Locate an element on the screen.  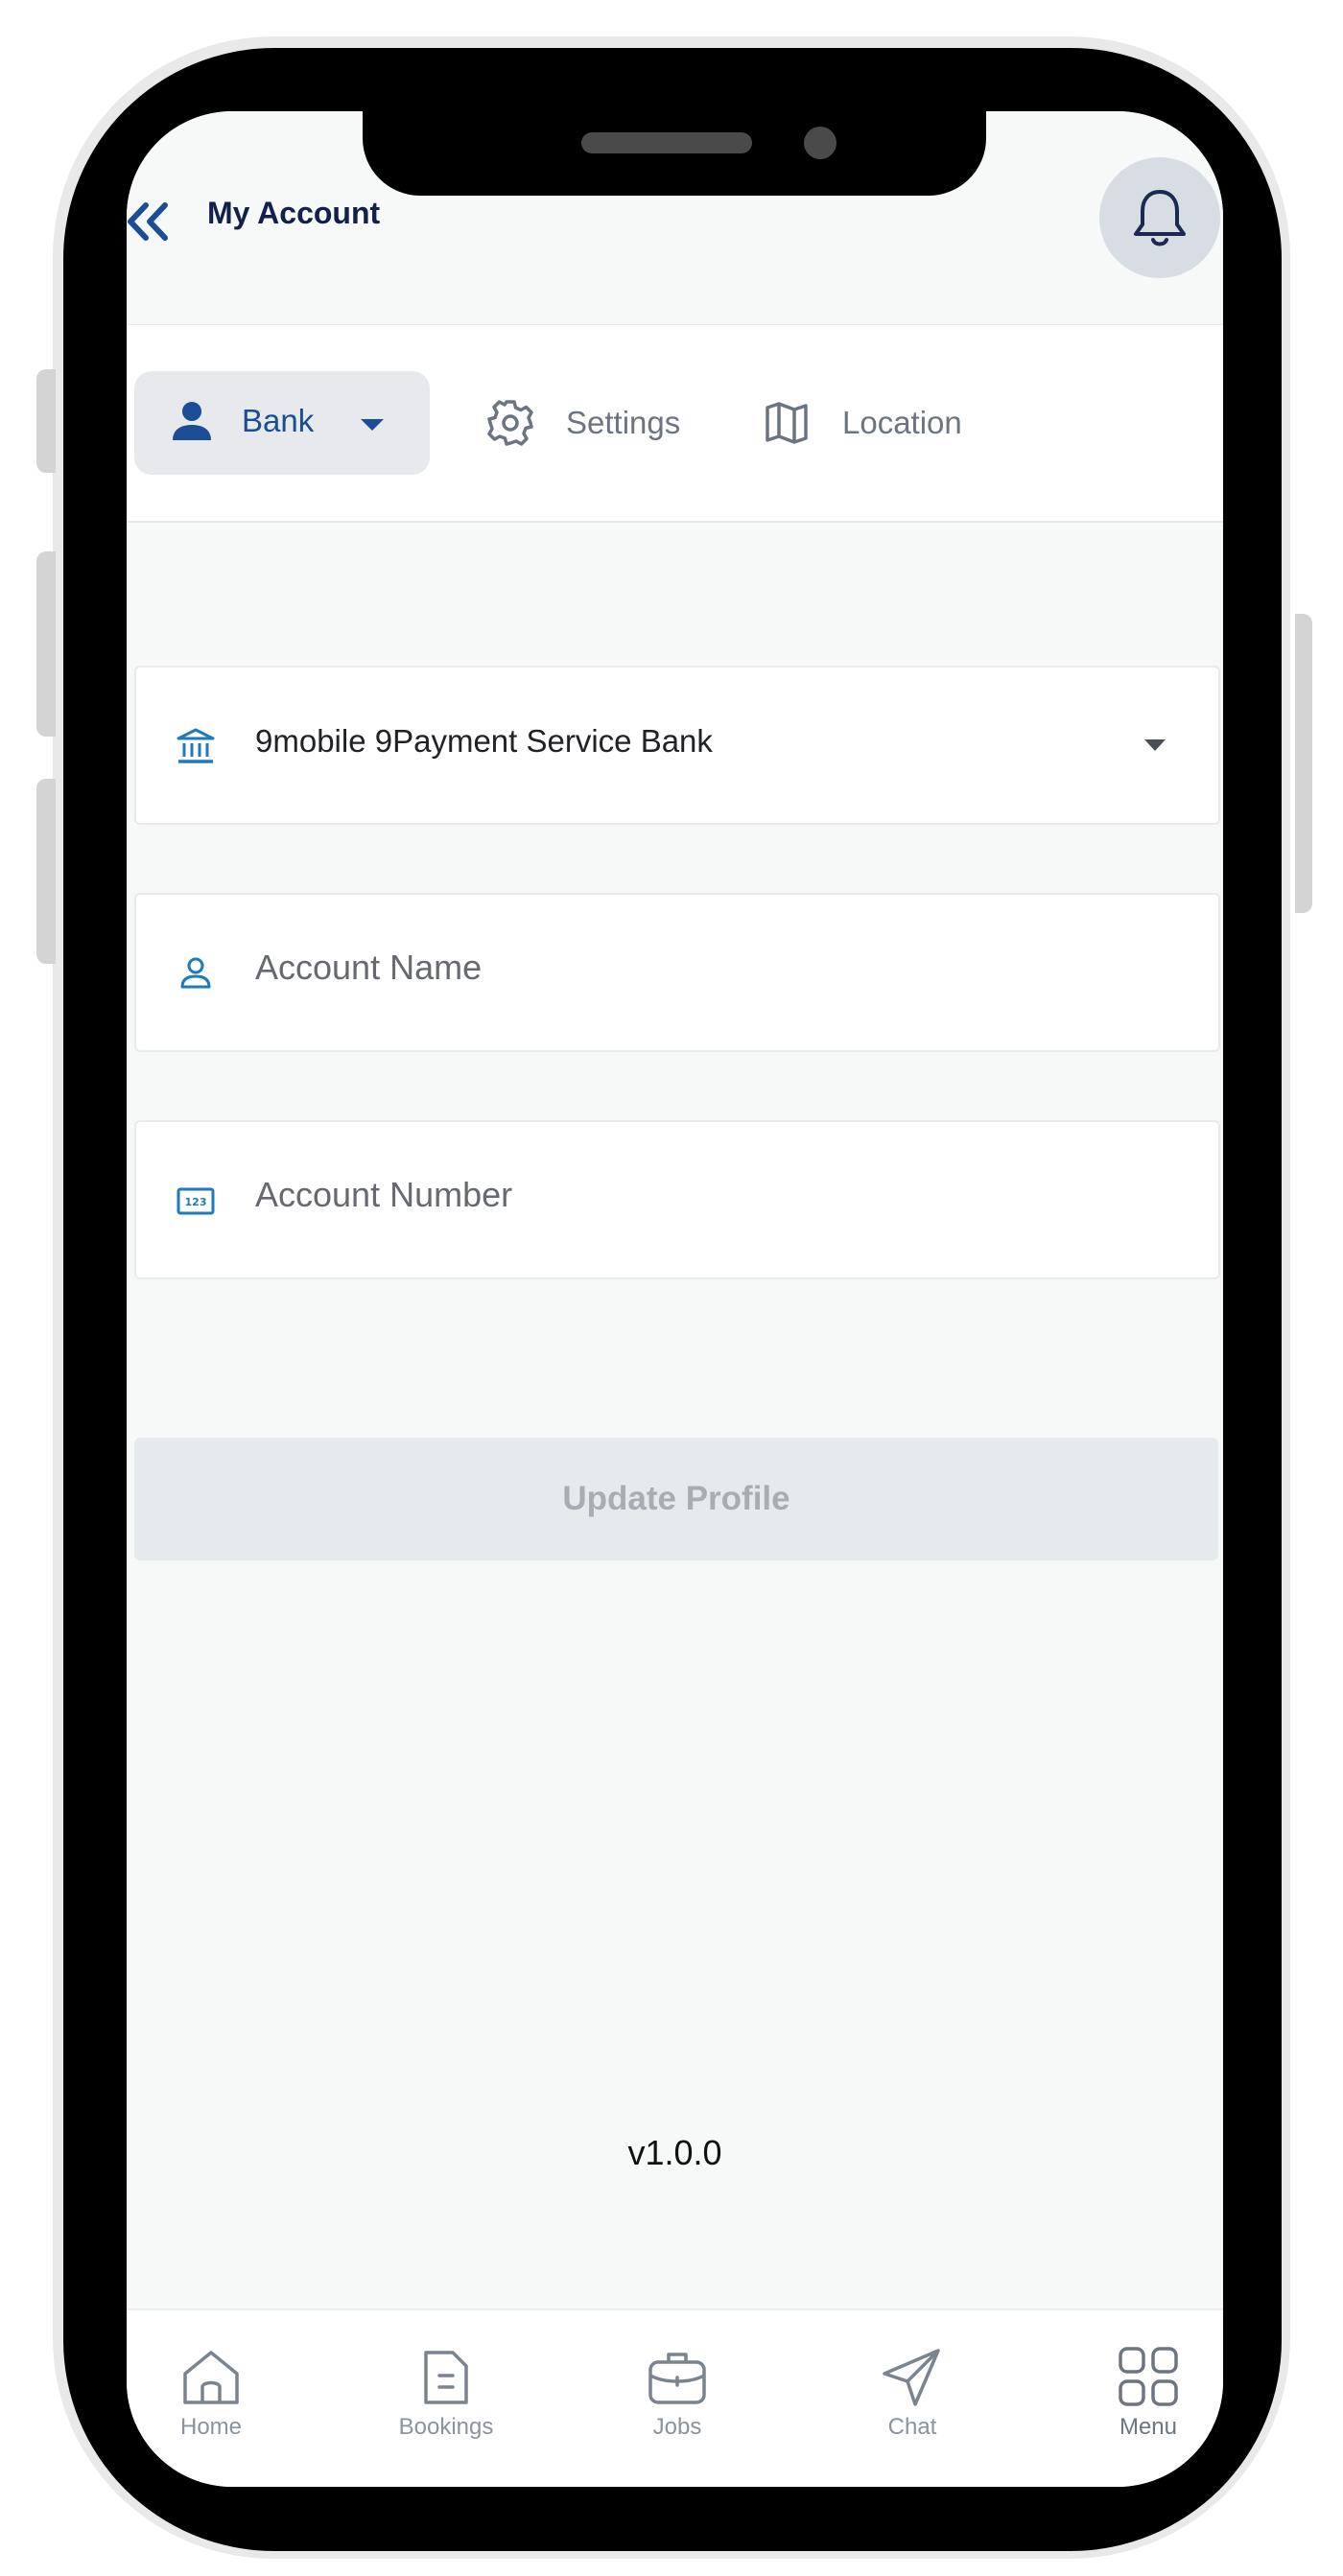
person-outline-icon is located at coordinates (196, 973).